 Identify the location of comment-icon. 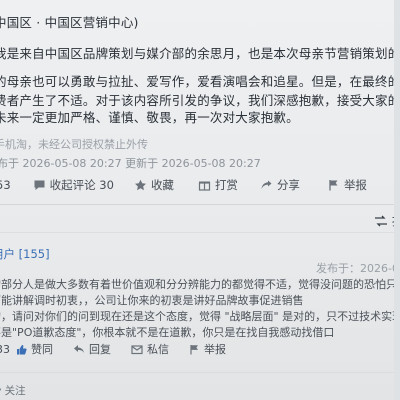
(39, 185).